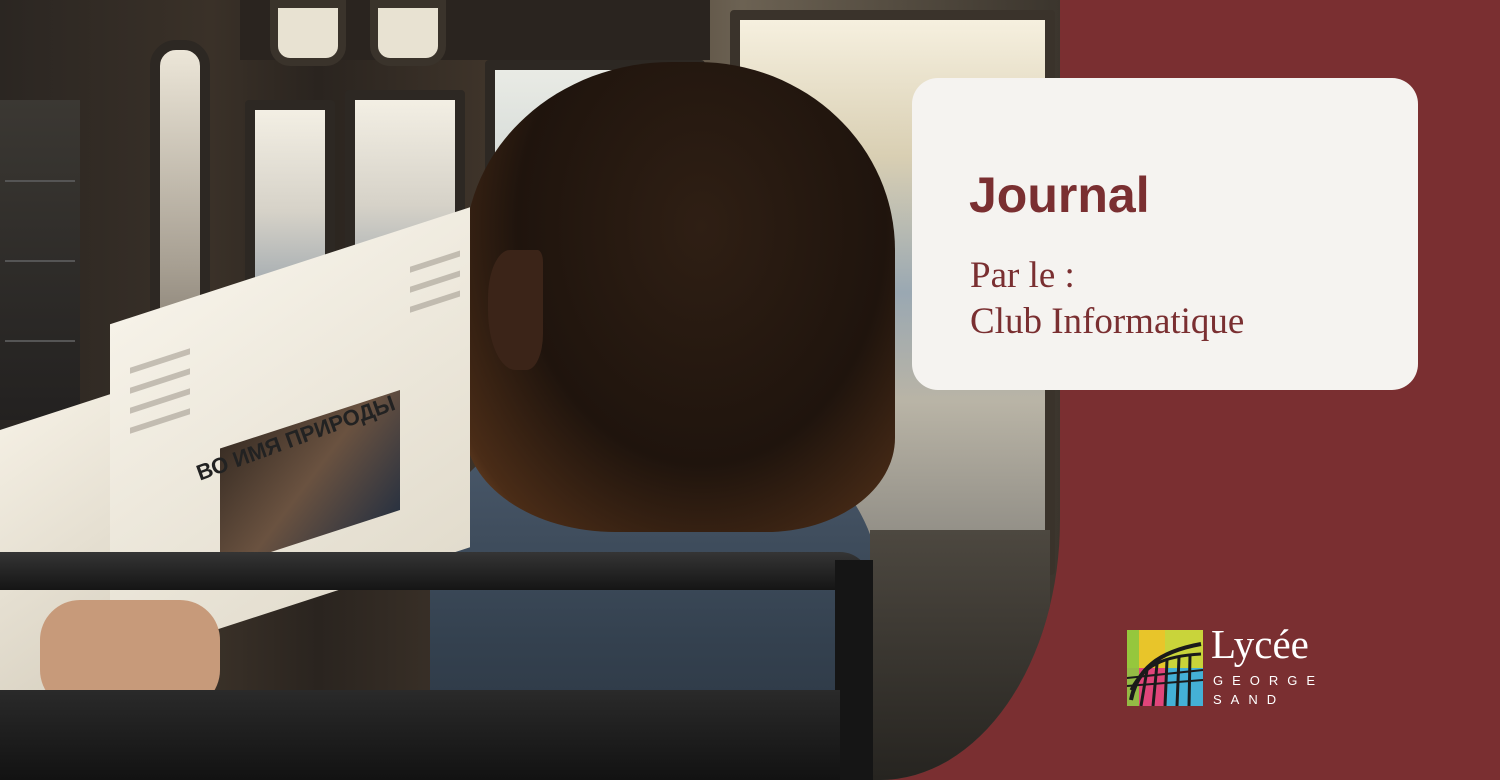 Image resolution: width=1500 pixels, height=780 pixels. I want to click on logo-line-george: GEORGE, so click(1269, 680).